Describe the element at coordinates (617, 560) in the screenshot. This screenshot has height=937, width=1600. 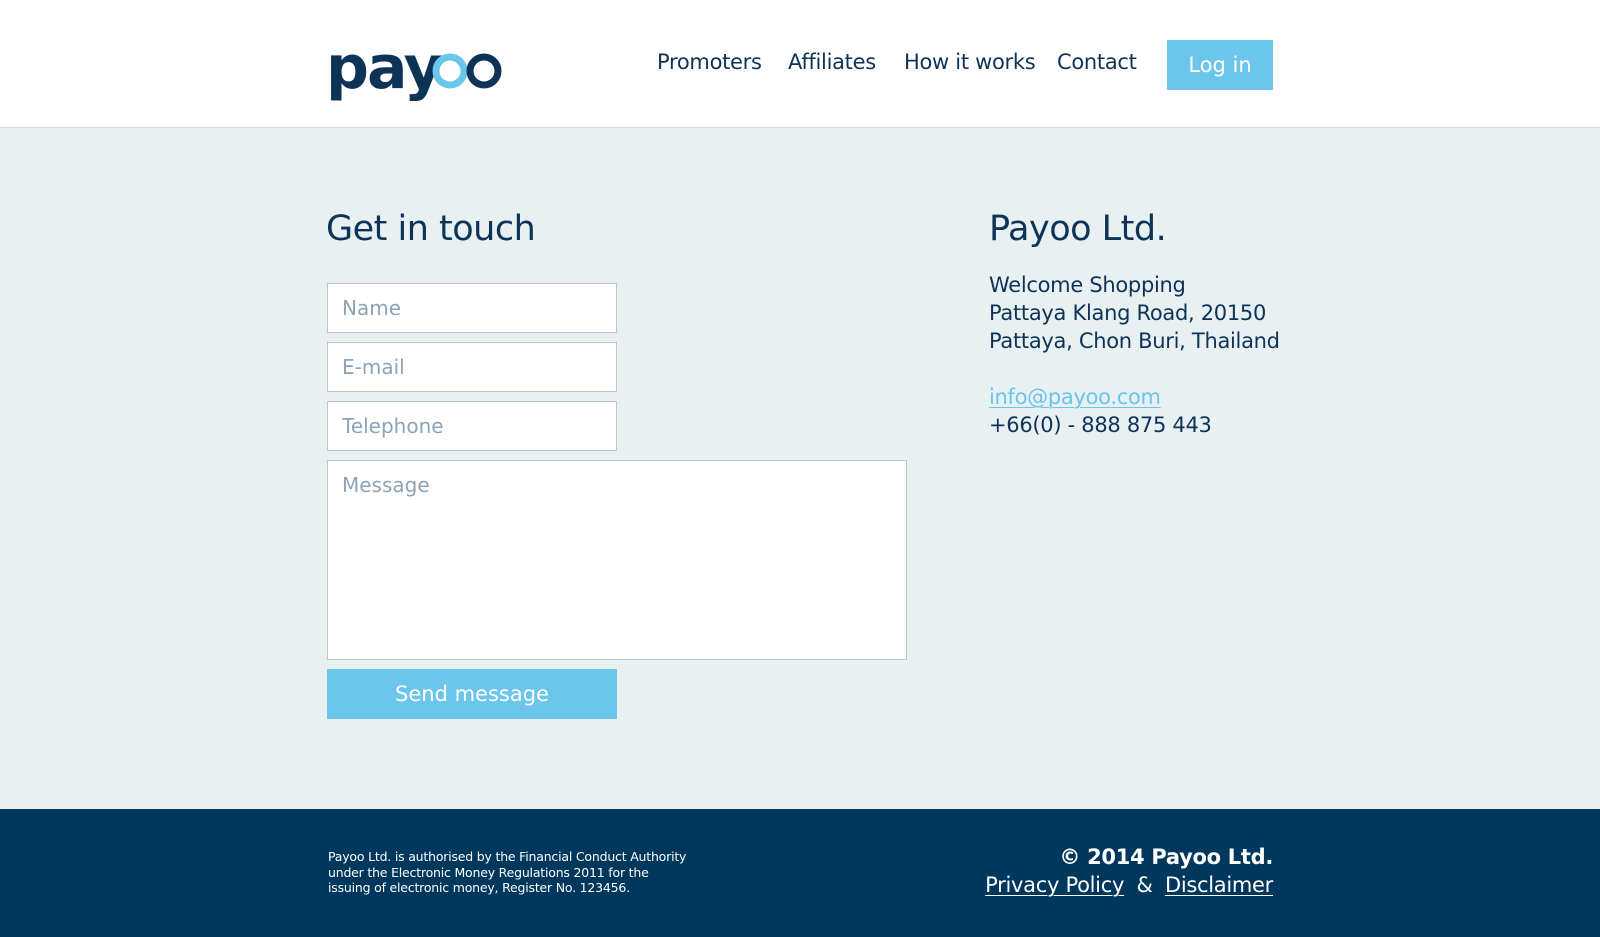
I see `message-textarea` at that location.